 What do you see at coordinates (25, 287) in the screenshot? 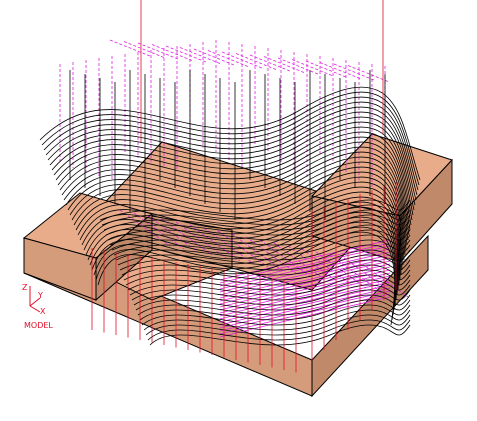
I see `triad-z-label: Z` at bounding box center [25, 287].